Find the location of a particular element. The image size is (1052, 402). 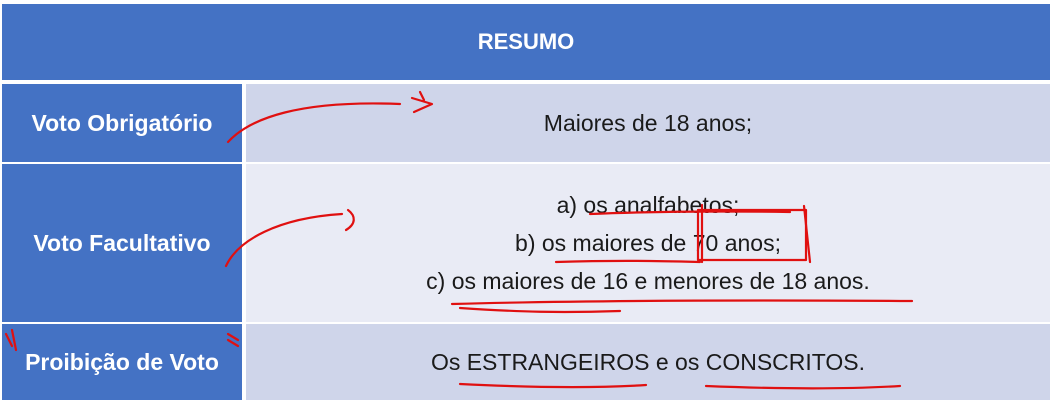

value-line: Maiores de 18 anos; is located at coordinates (648, 122).